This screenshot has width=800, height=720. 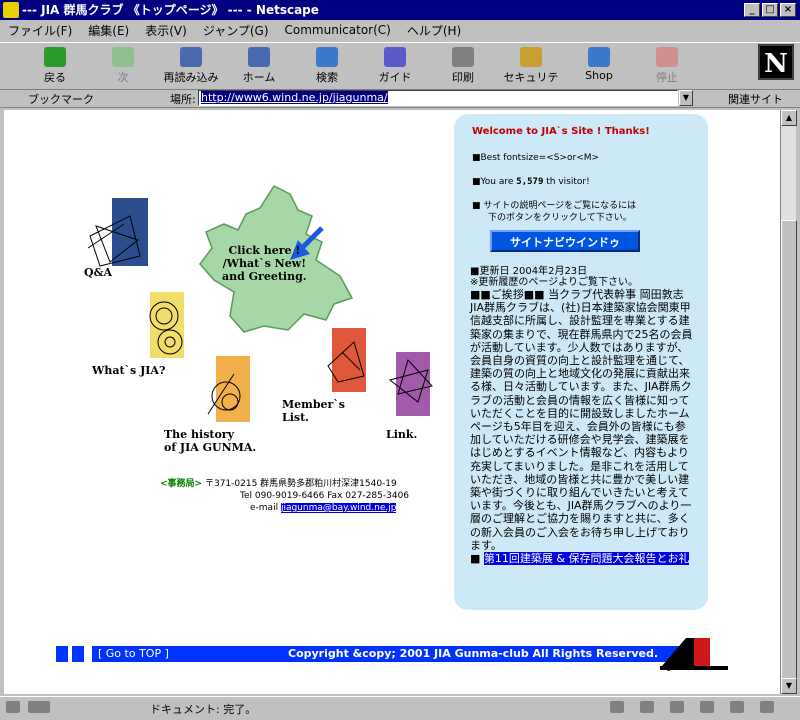 What do you see at coordinates (599, 57) in the screenshot?
I see `shop-icon` at bounding box center [599, 57].